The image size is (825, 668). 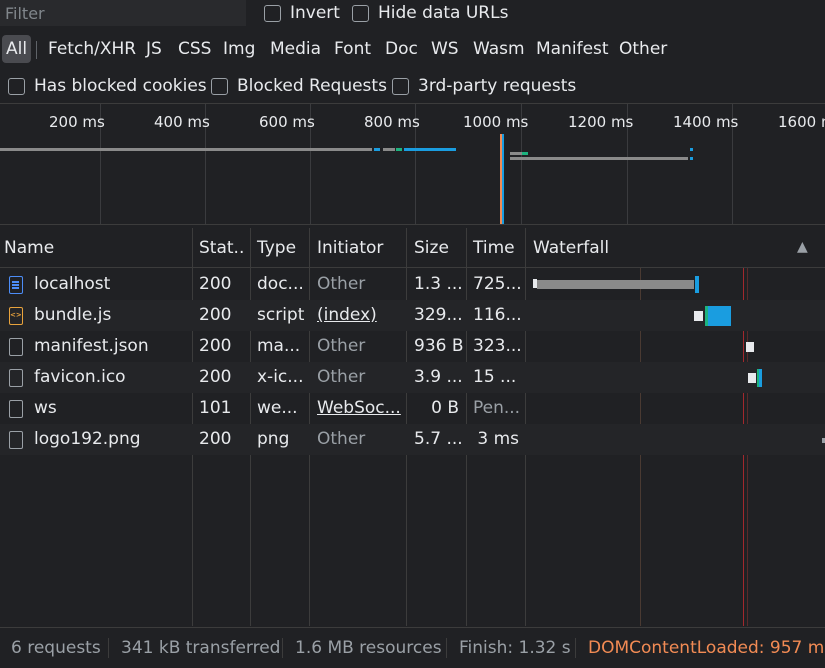 What do you see at coordinates (56, 648) in the screenshot?
I see `request-count: 6 requests` at bounding box center [56, 648].